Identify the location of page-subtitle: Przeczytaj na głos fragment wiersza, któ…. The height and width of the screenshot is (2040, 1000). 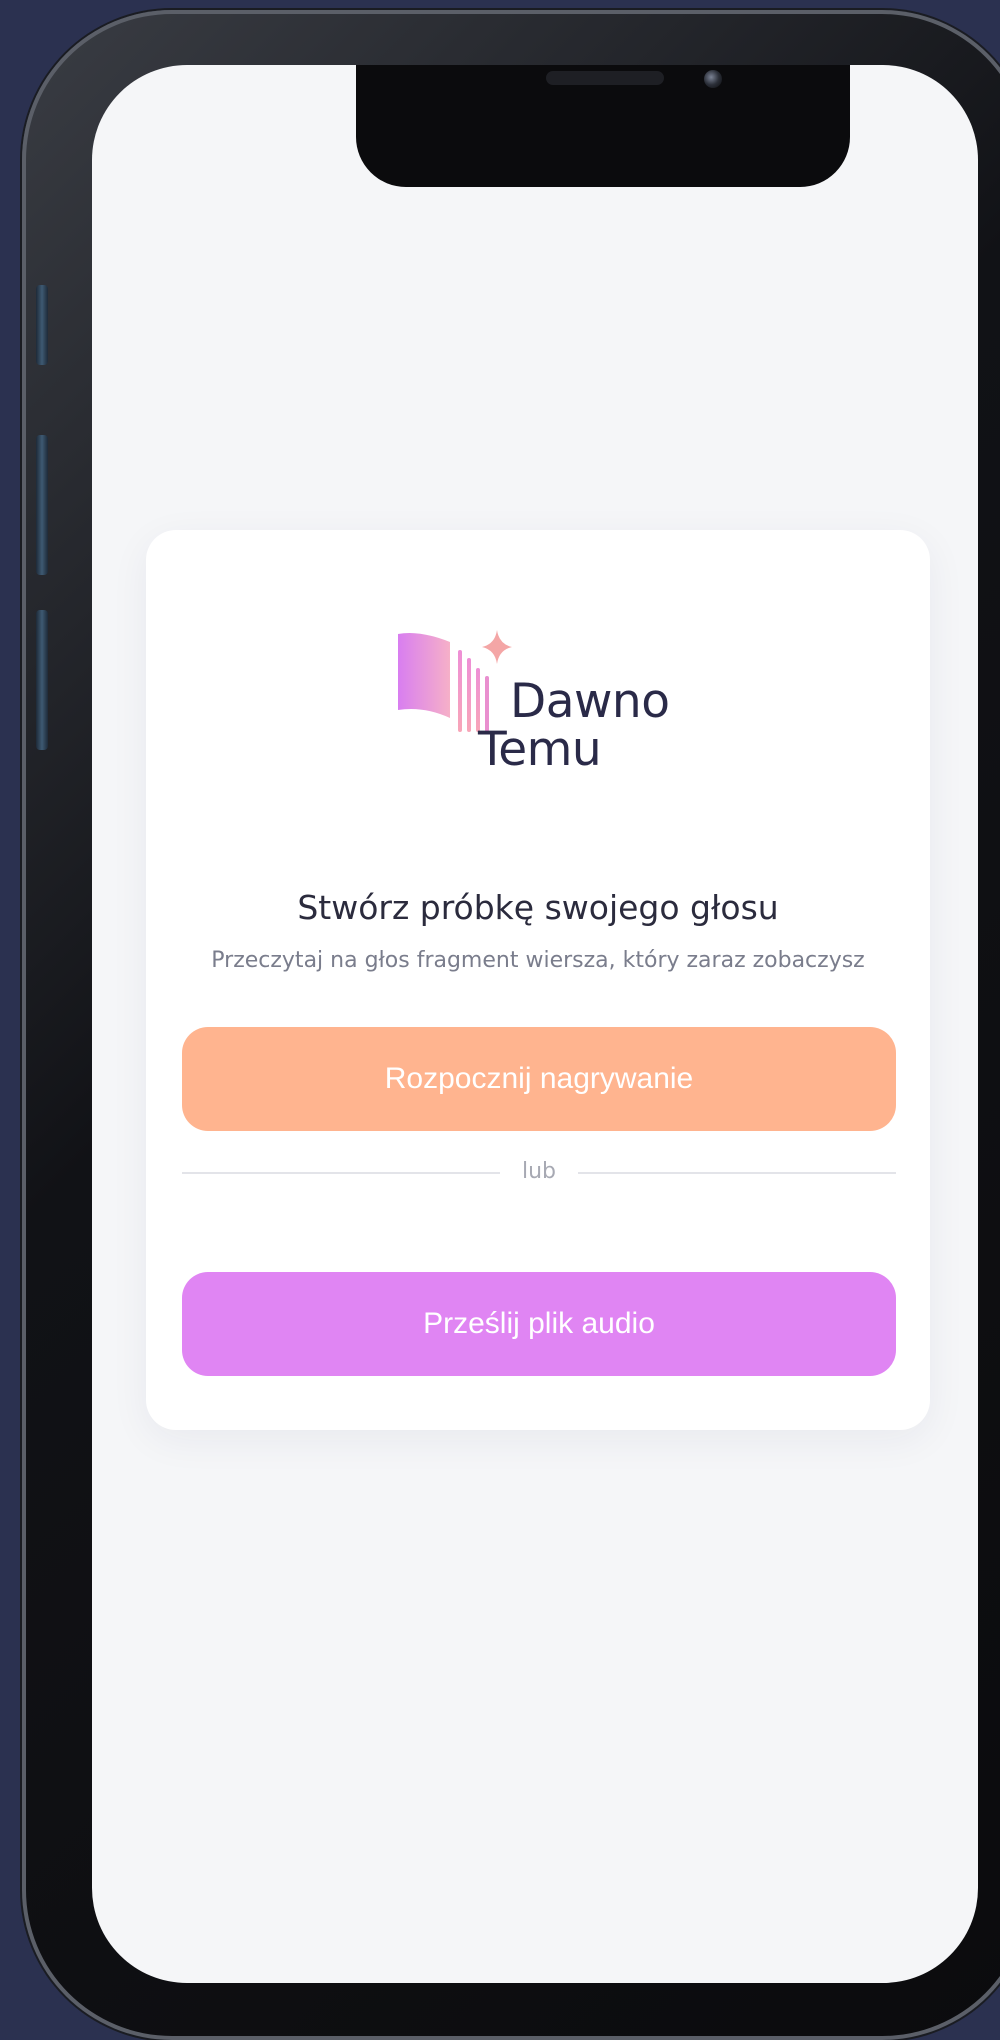
(538, 960).